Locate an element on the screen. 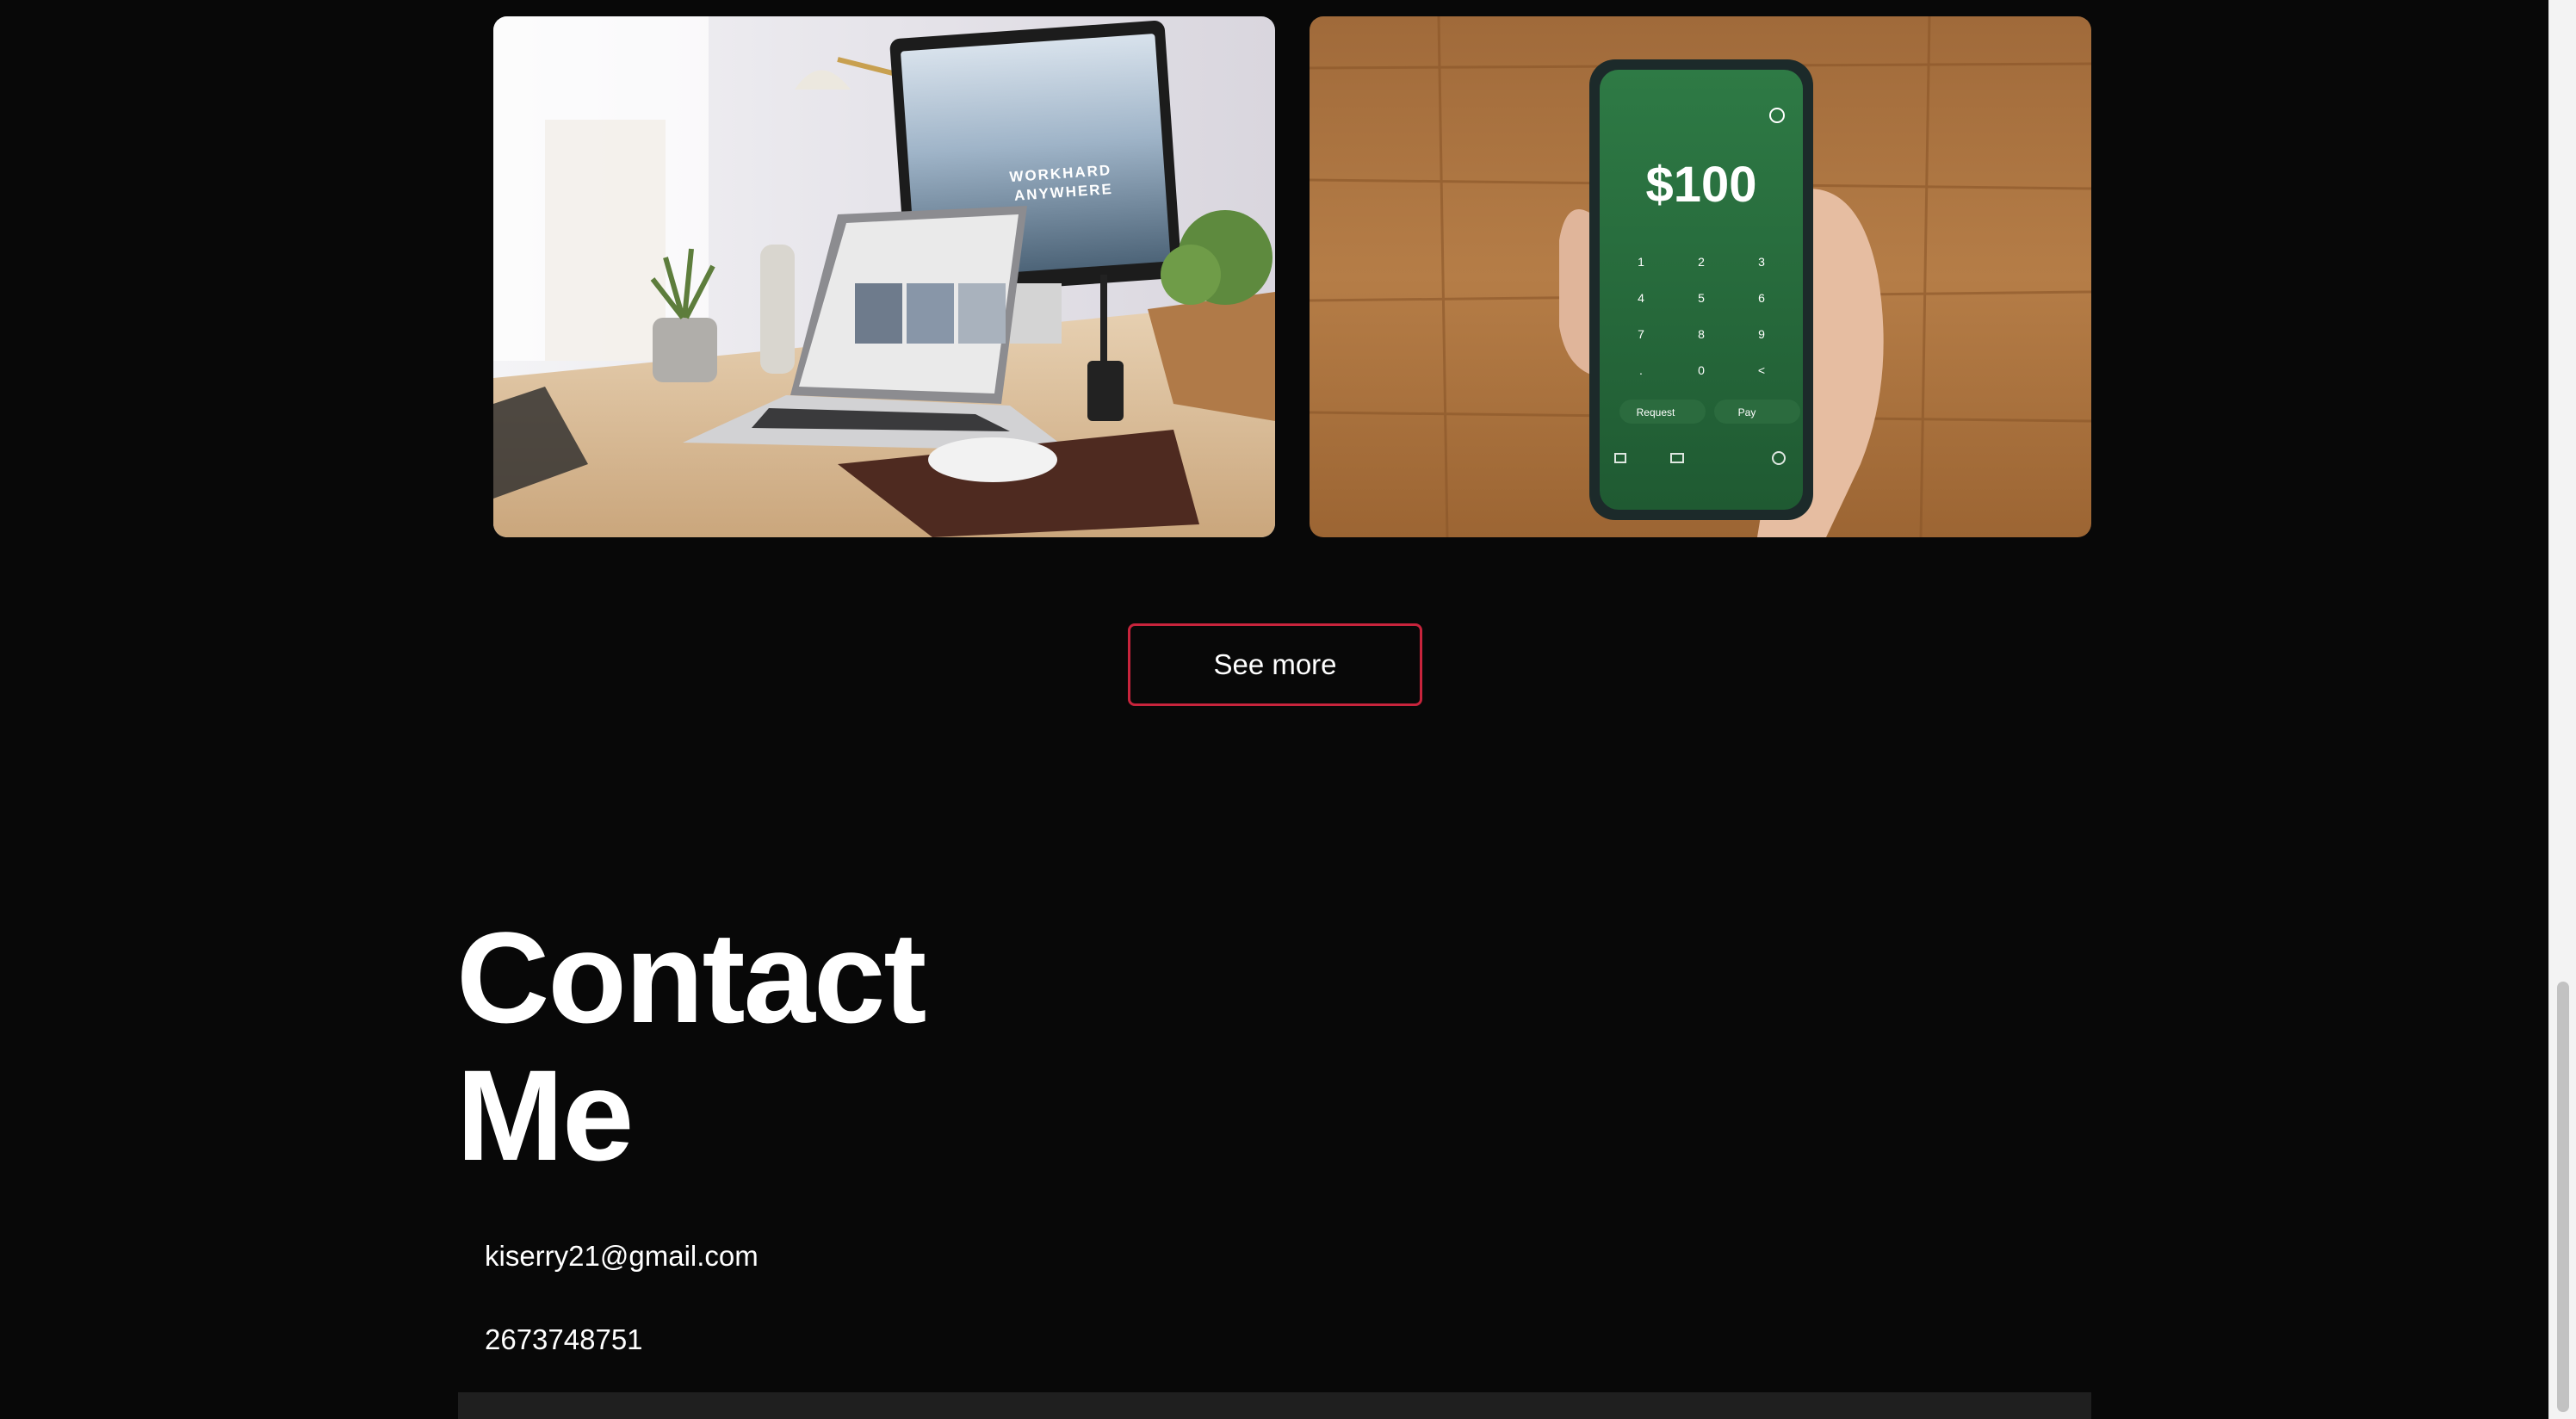  request-label: Request is located at coordinates (1656, 412).